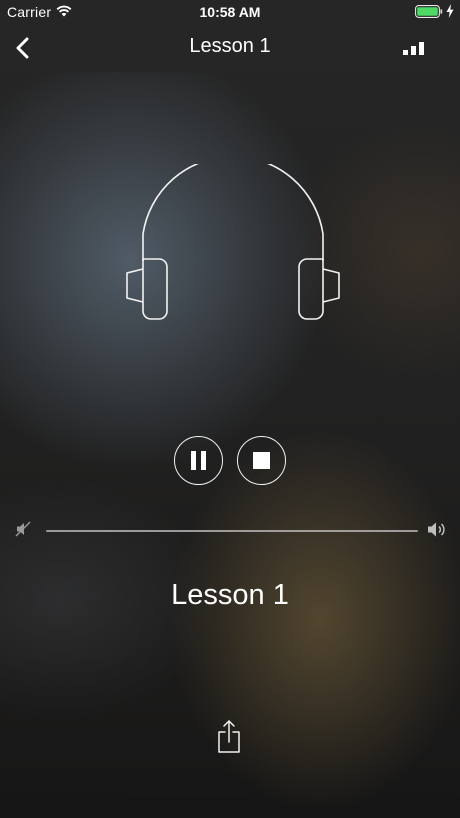  I want to click on speaker-loud-icon, so click(436, 529).